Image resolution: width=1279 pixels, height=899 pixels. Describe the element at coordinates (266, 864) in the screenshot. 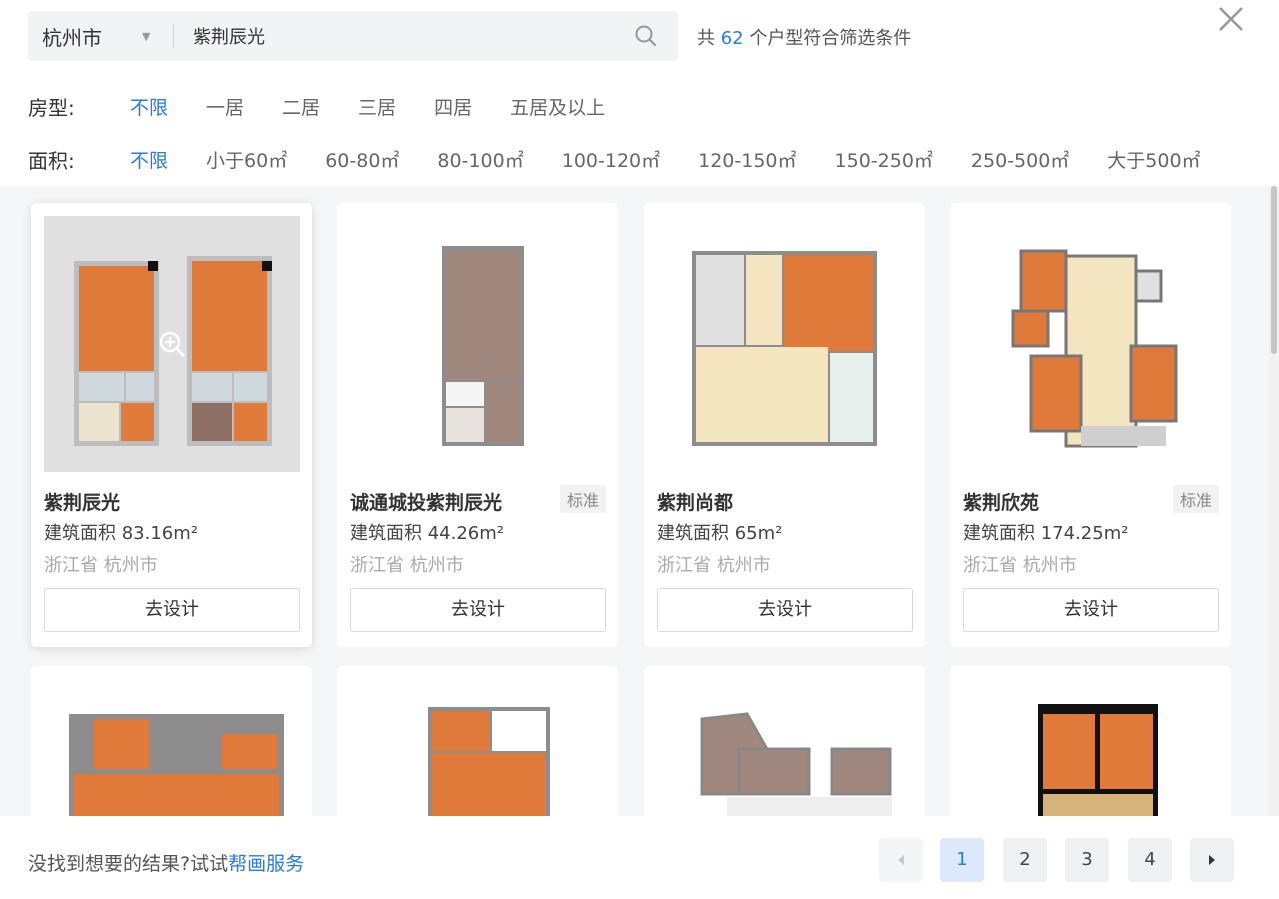

I see `help-draw-link: 帮画服务` at that location.